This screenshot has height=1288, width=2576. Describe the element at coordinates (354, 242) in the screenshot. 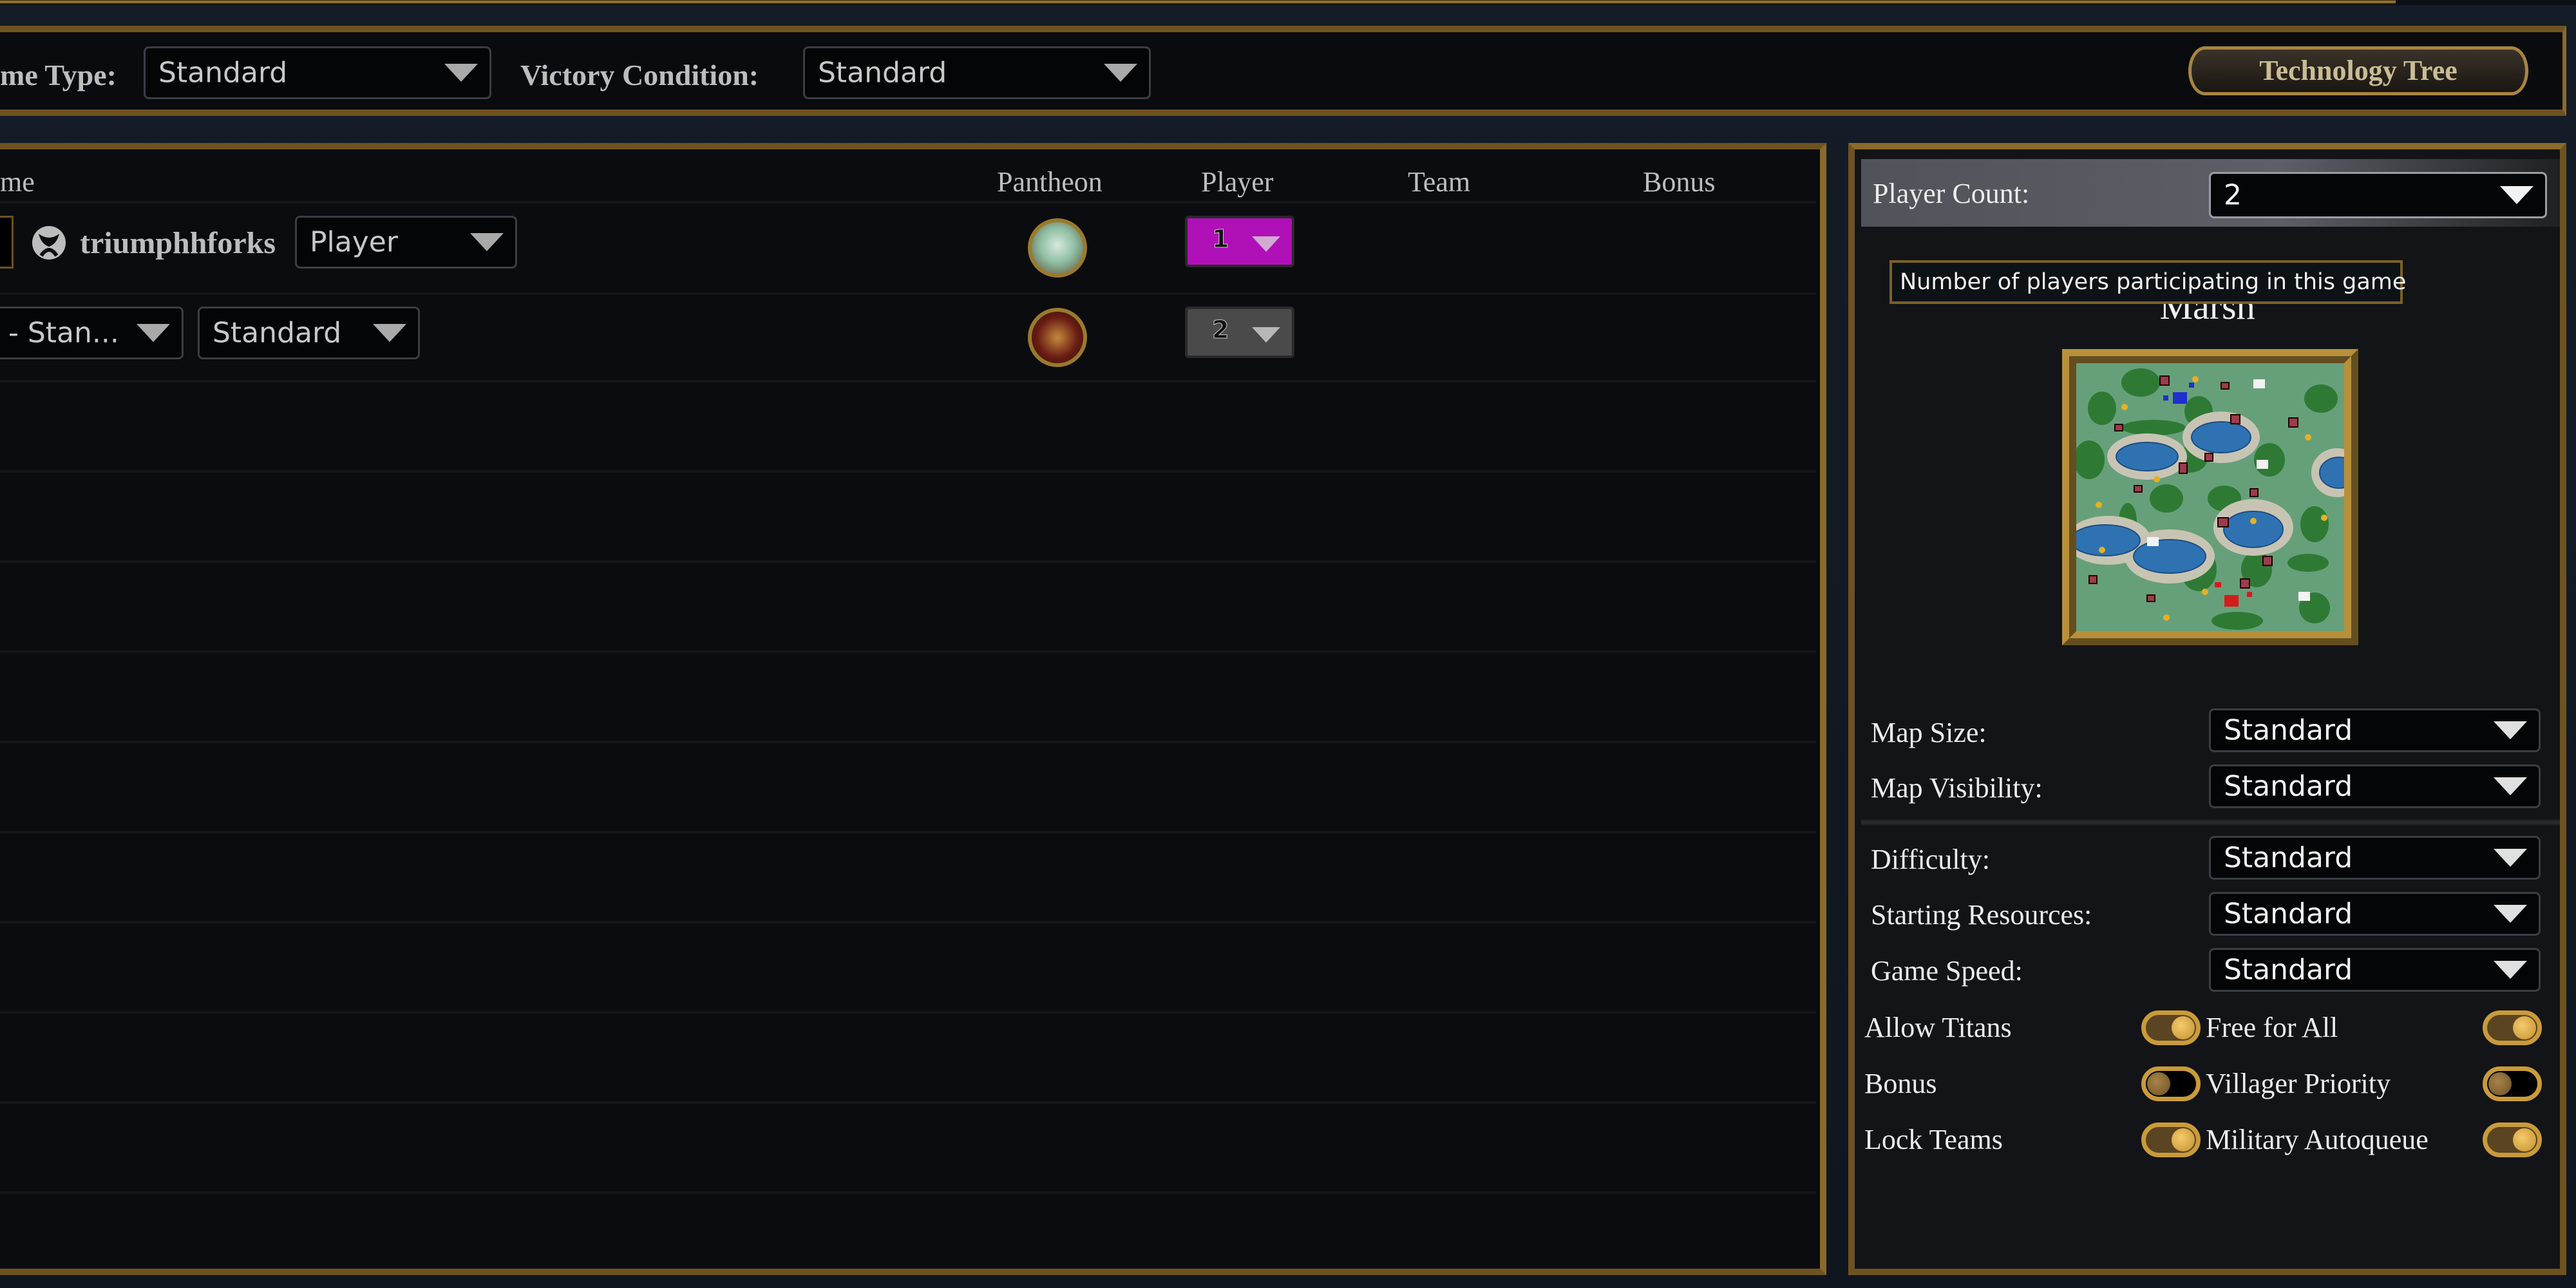

I see `player-type-value: Player` at that location.